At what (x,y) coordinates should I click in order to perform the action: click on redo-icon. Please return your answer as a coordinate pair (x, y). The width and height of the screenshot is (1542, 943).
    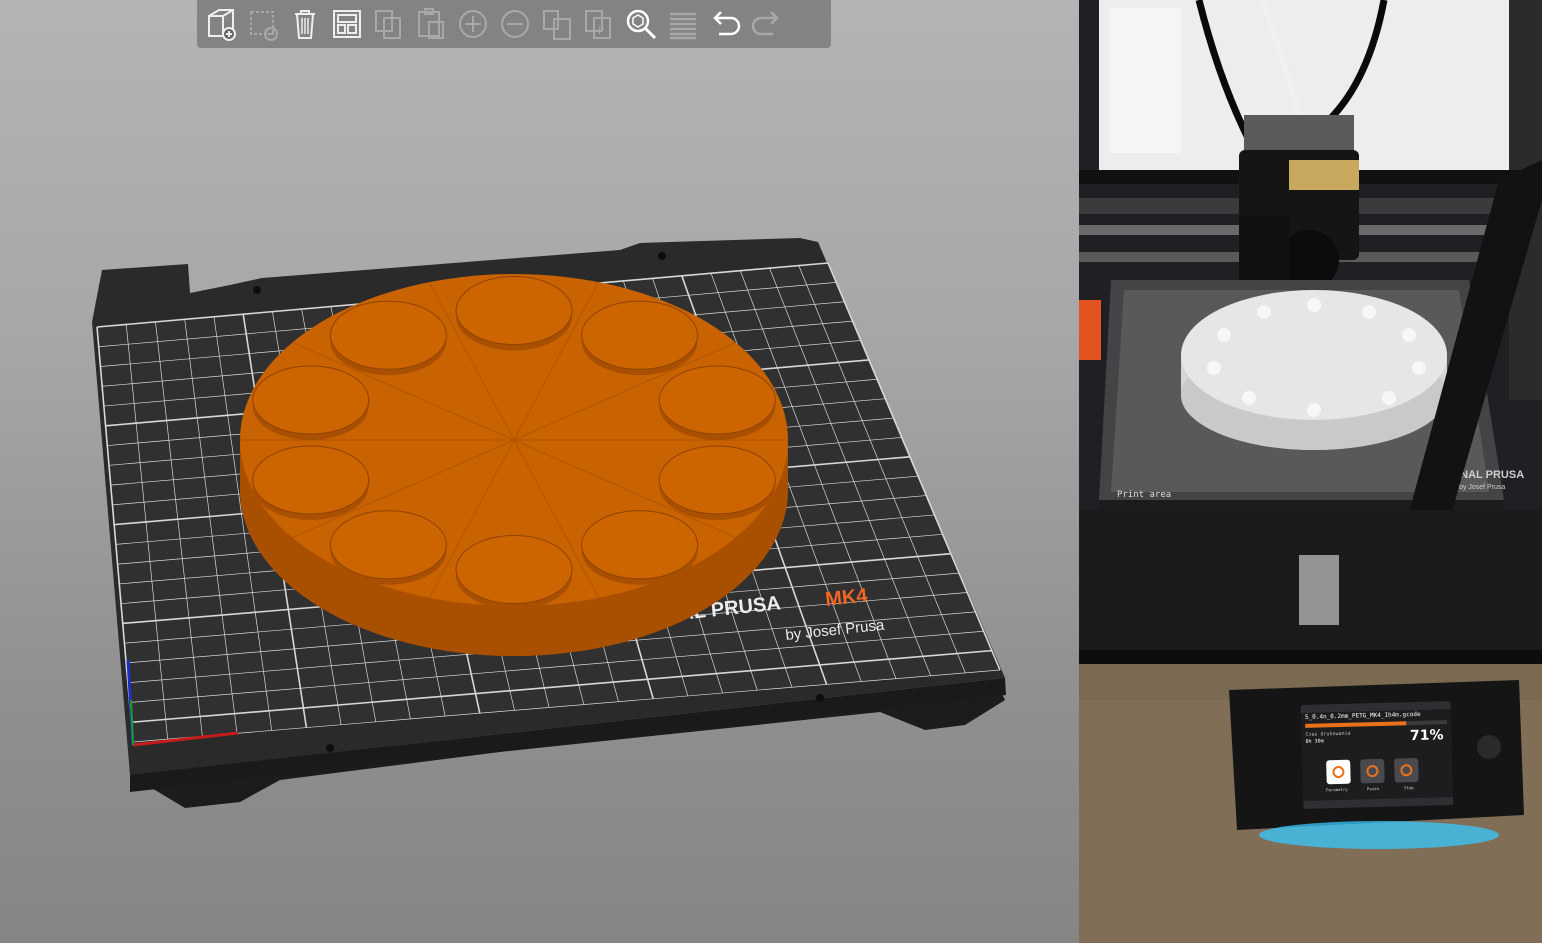
    Looking at the image, I should click on (765, 23).